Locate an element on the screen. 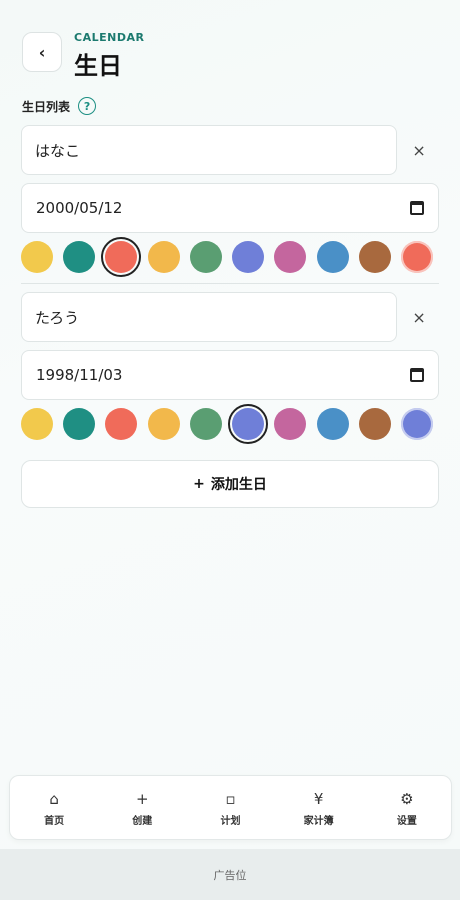  header: ‹ CALENDAR 生日 is located at coordinates (83, 56).